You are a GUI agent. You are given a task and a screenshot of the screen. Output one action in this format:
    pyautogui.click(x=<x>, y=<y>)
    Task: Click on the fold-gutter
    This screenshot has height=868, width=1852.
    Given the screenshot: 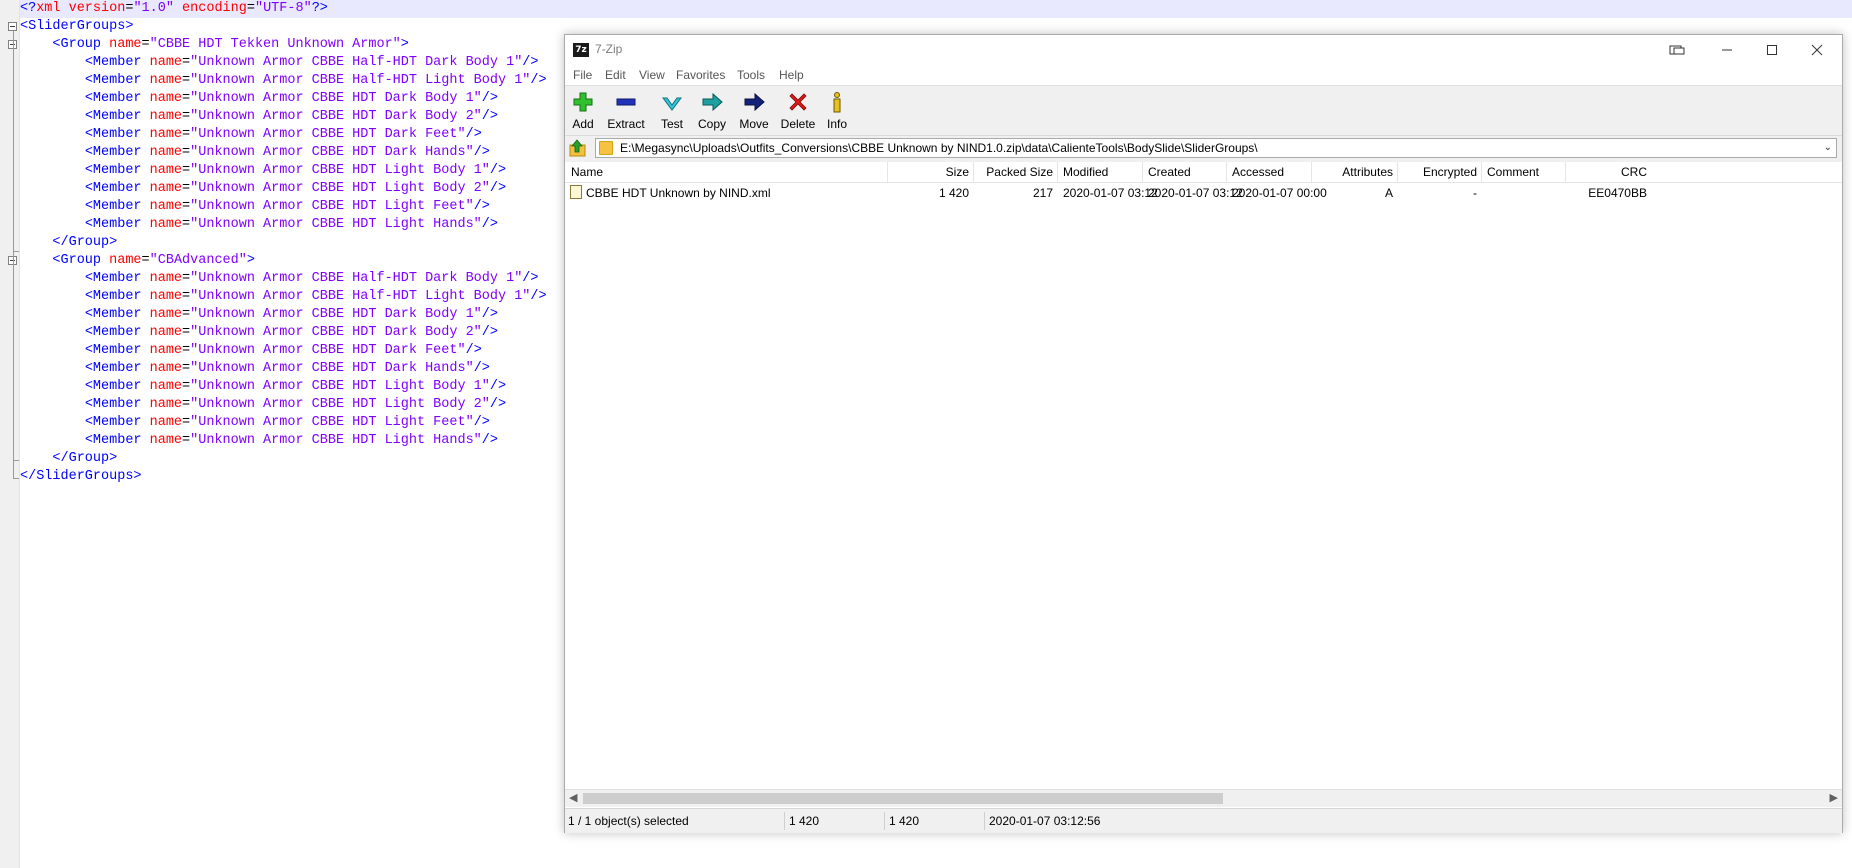 What is the action you would take?
    pyautogui.click(x=10, y=434)
    